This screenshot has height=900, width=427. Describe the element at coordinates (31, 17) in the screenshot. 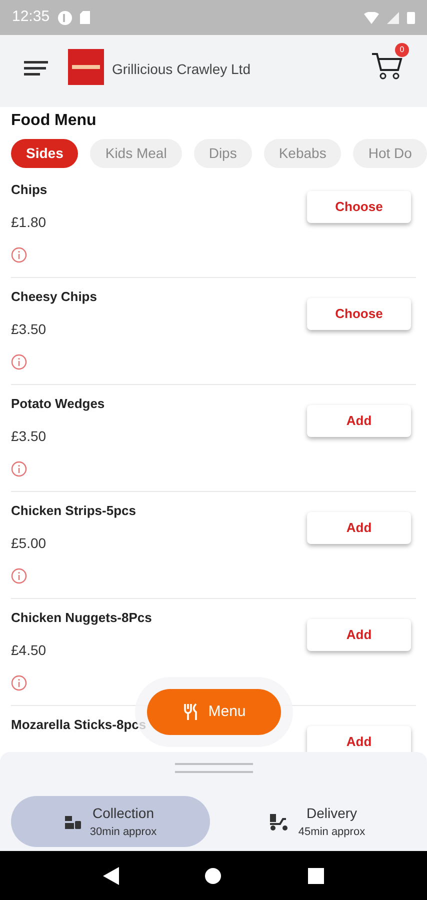

I see `status-time: 12:35` at that location.